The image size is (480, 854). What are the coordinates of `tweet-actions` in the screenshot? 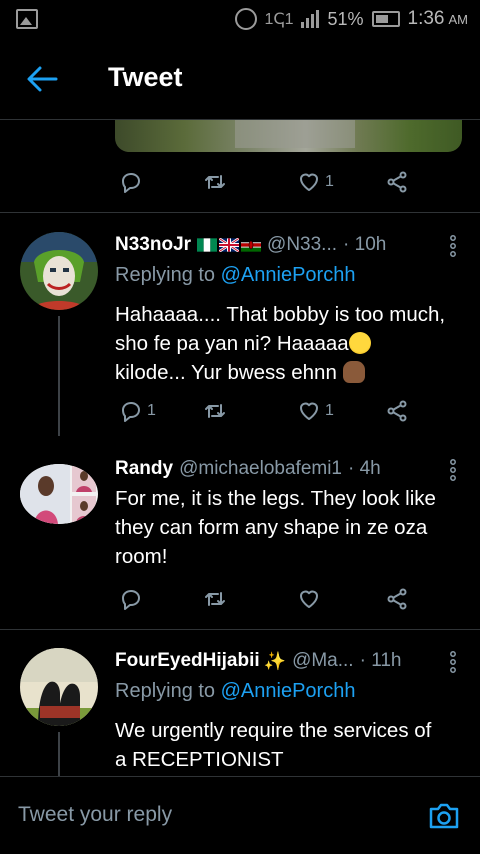 It's located at (265, 599).